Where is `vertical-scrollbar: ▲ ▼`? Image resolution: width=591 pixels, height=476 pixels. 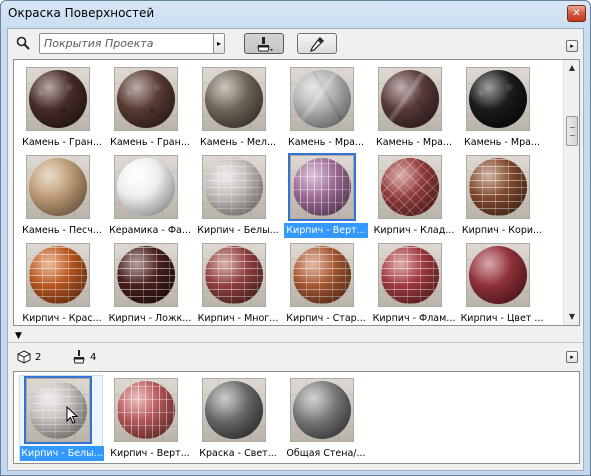
vertical-scrollbar: ▲ ▼ is located at coordinates (571, 192).